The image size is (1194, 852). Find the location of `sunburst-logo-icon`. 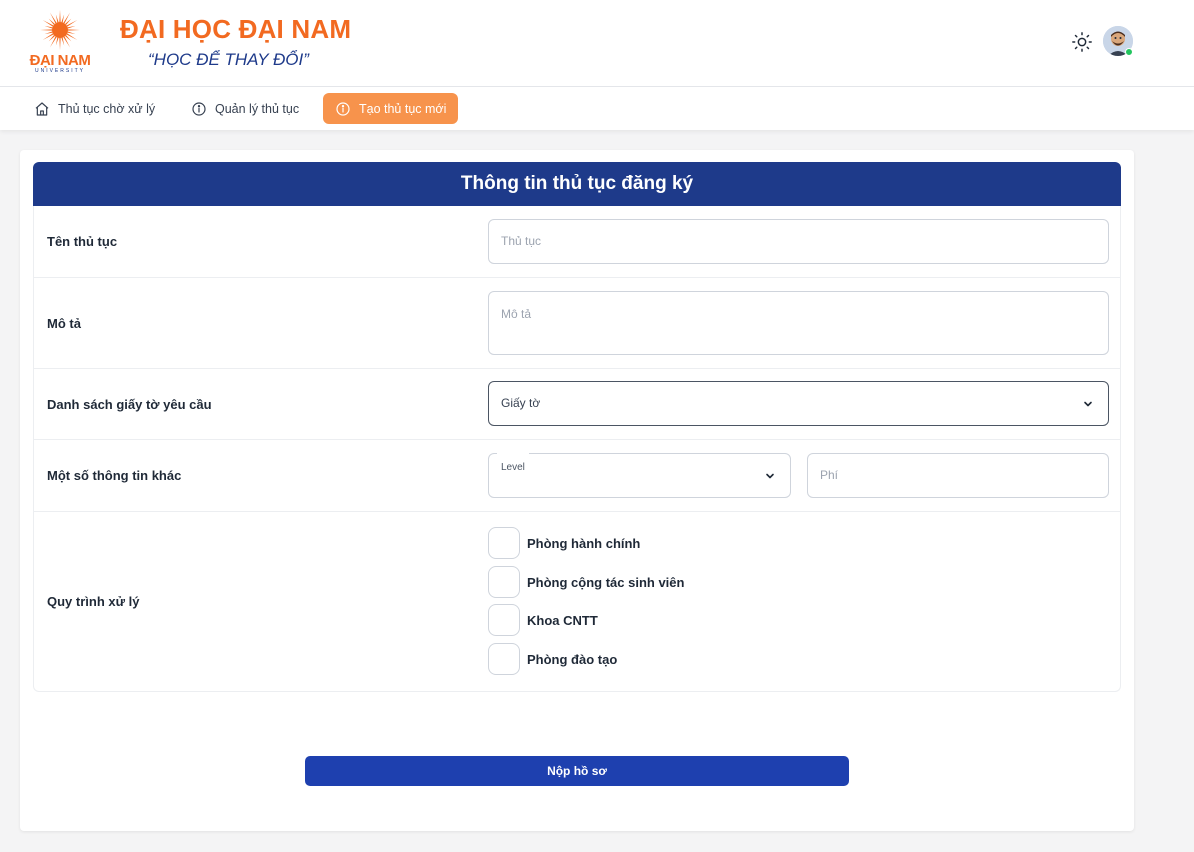

sunburst-logo-icon is located at coordinates (60, 30).